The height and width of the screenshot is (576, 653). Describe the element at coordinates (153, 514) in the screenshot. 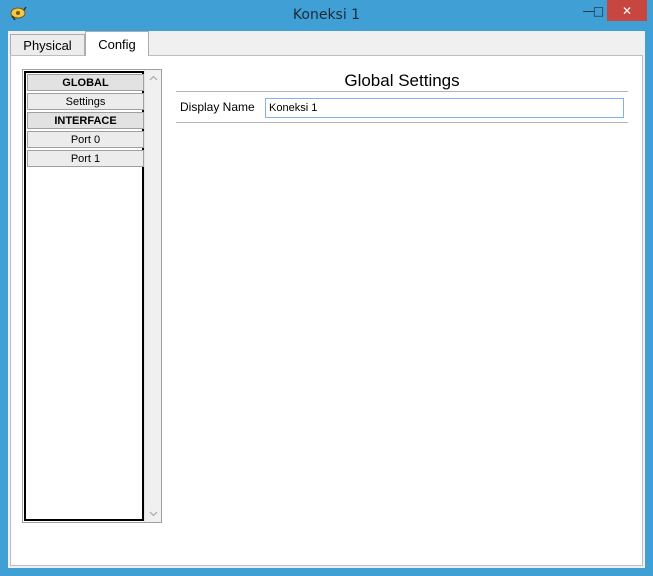

I see `chevron-down-icon` at that location.